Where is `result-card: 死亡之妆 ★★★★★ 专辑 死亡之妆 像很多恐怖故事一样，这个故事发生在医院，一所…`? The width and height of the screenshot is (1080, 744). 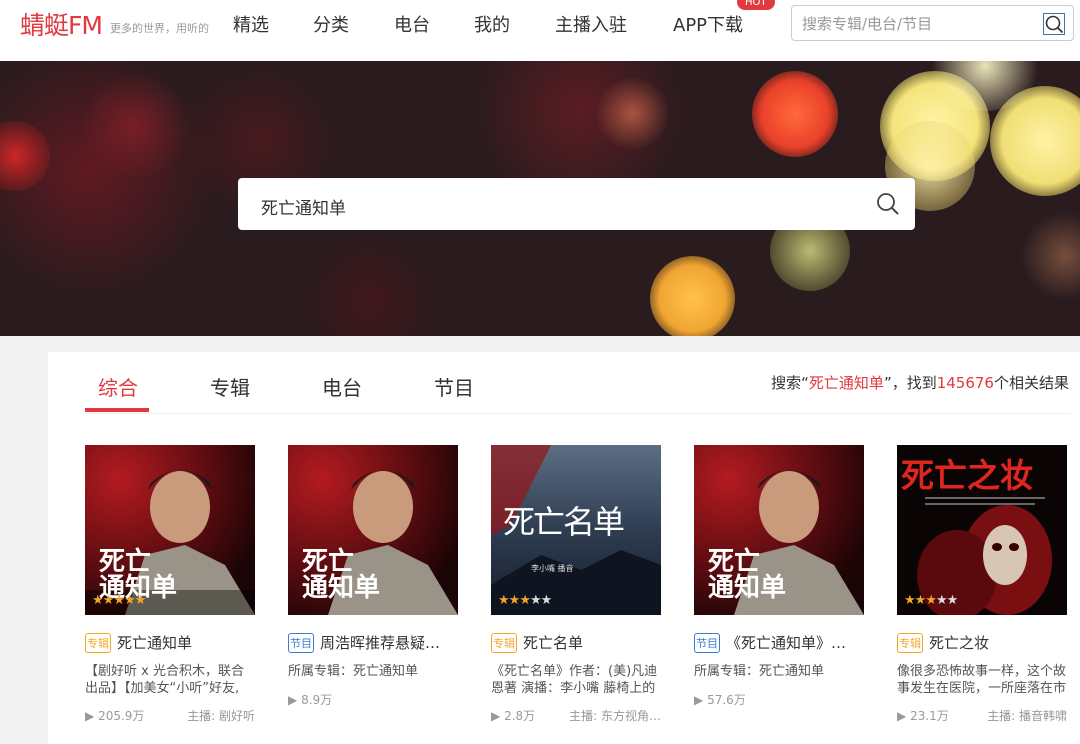 result-card: 死亡之妆 ★★★★★ 专辑 死亡之妆 像很多恐怖故事一样，这个故事发生在医院，一所… is located at coordinates (982, 584).